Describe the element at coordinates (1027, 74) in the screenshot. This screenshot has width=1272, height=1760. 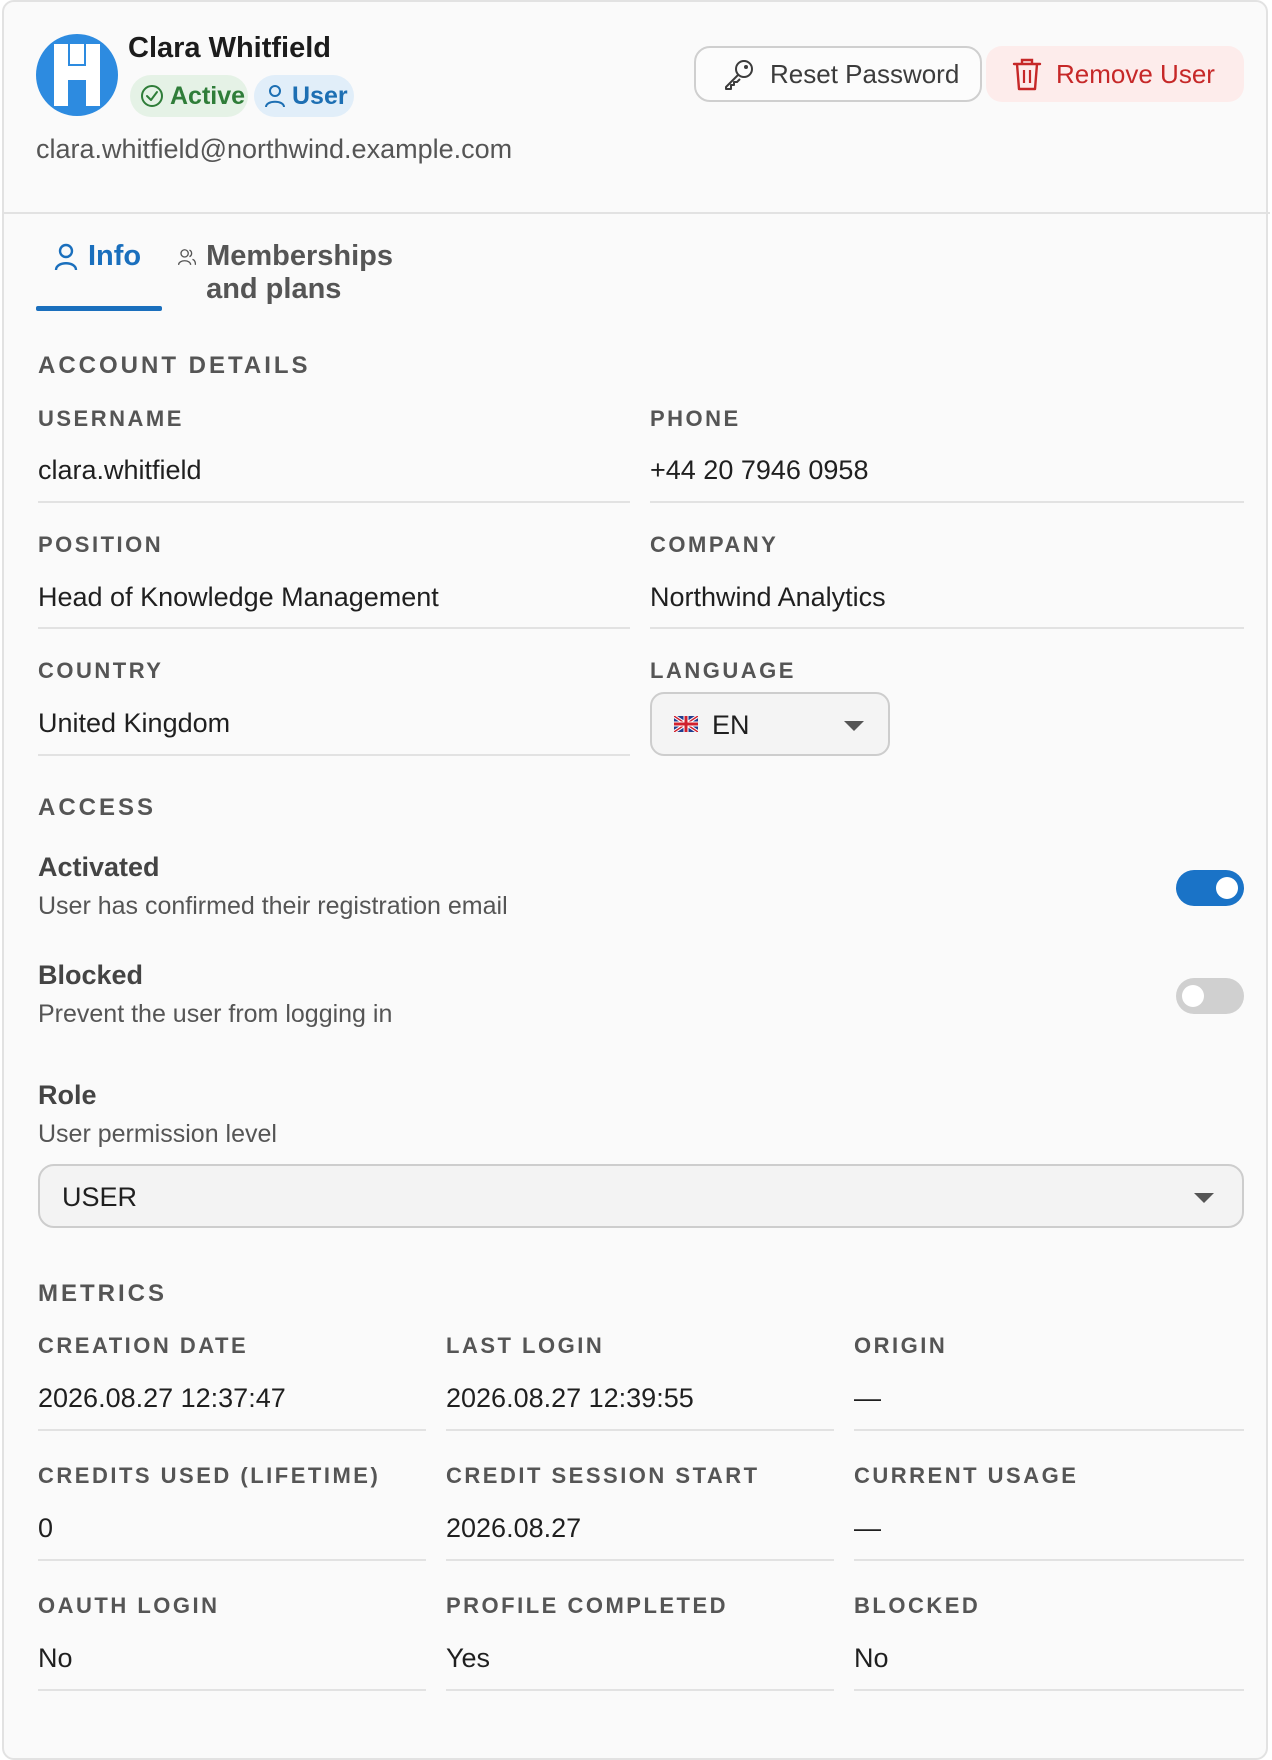
I see `trash-icon` at that location.